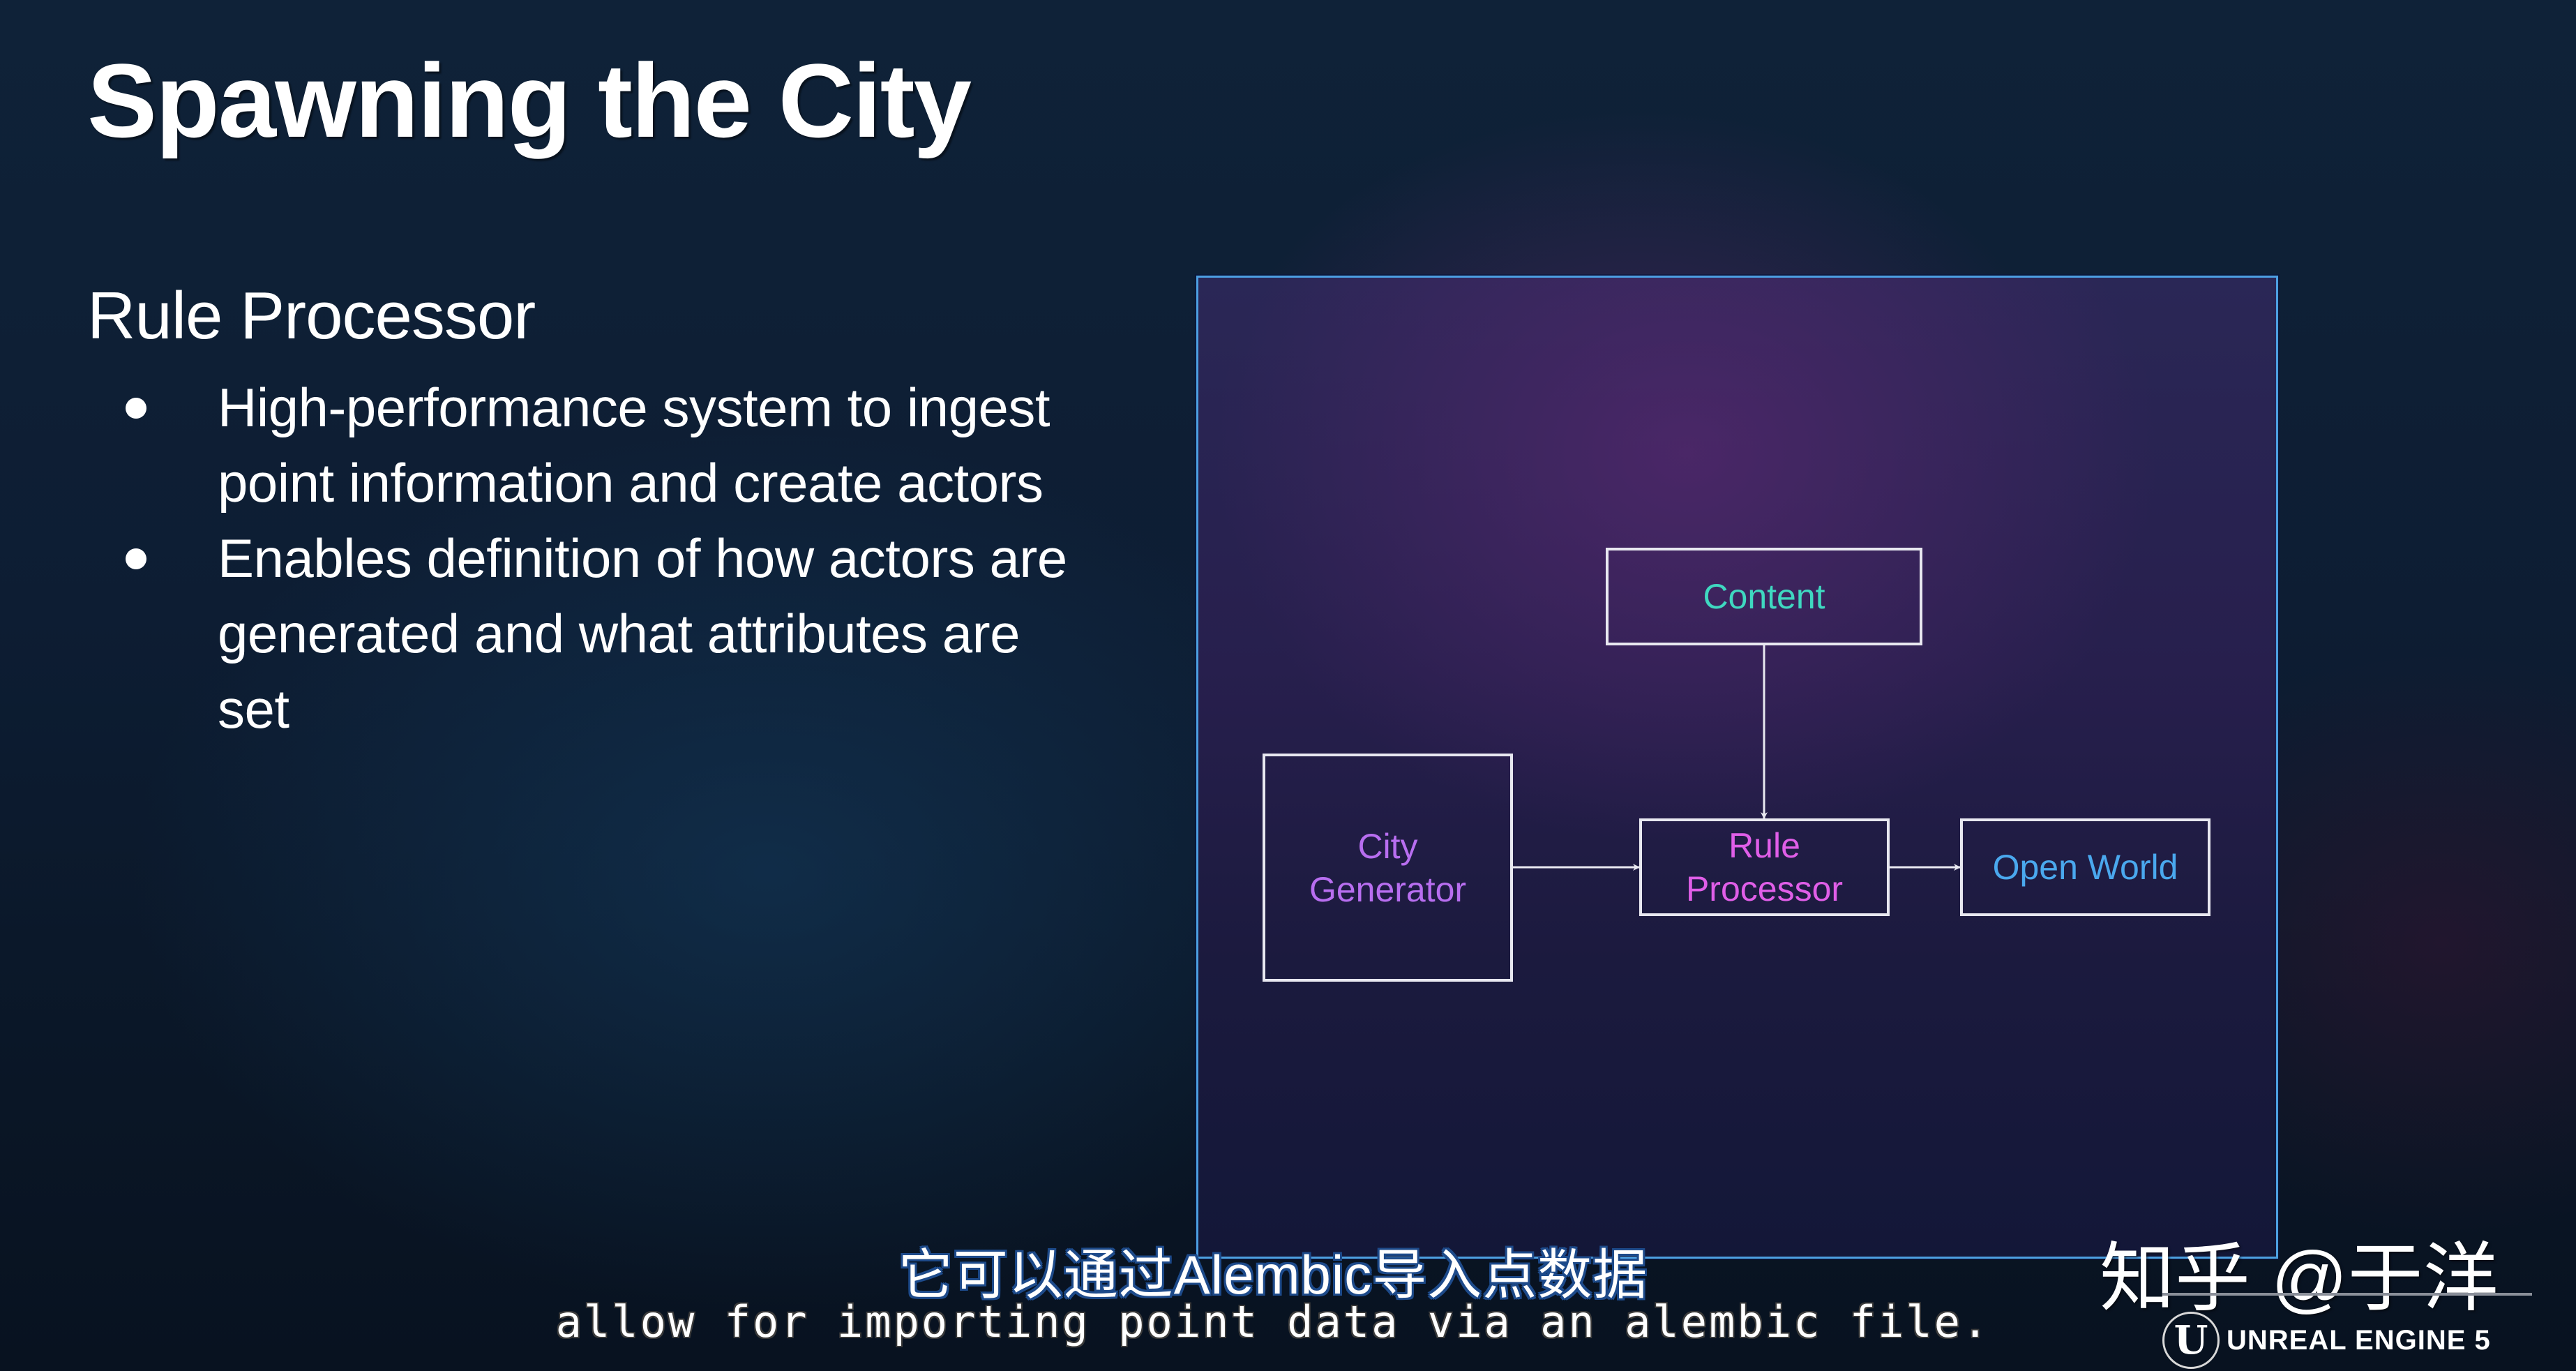  I want to click on unreal-engine-logo: U UNREAL ENGINE 5, so click(2326, 1340).